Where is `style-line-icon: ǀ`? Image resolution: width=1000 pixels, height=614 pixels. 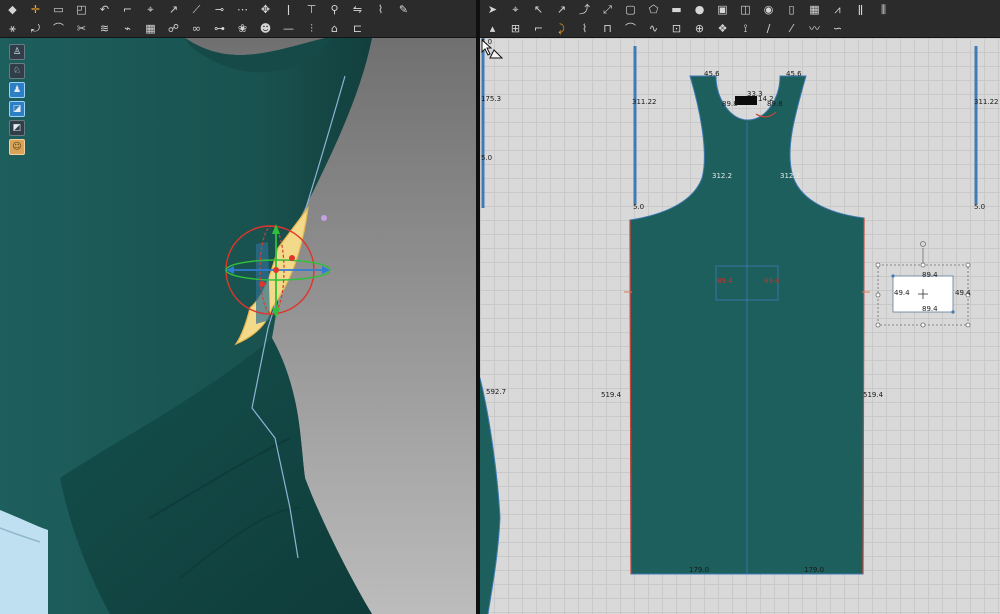 style-line-icon: ǀ is located at coordinates (288, 9).